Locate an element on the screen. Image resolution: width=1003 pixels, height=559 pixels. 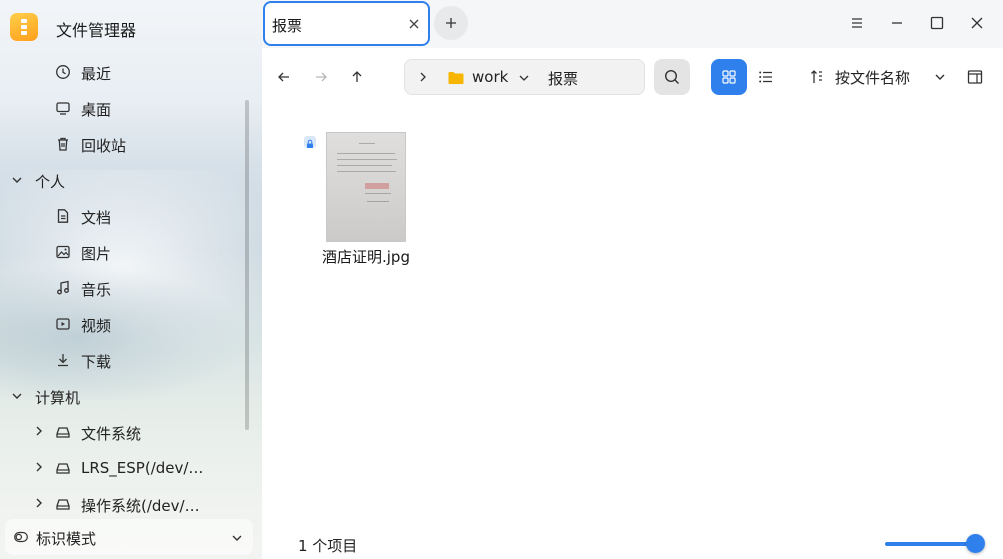
sidebar-item-label: 下载 is located at coordinates (96, 362).